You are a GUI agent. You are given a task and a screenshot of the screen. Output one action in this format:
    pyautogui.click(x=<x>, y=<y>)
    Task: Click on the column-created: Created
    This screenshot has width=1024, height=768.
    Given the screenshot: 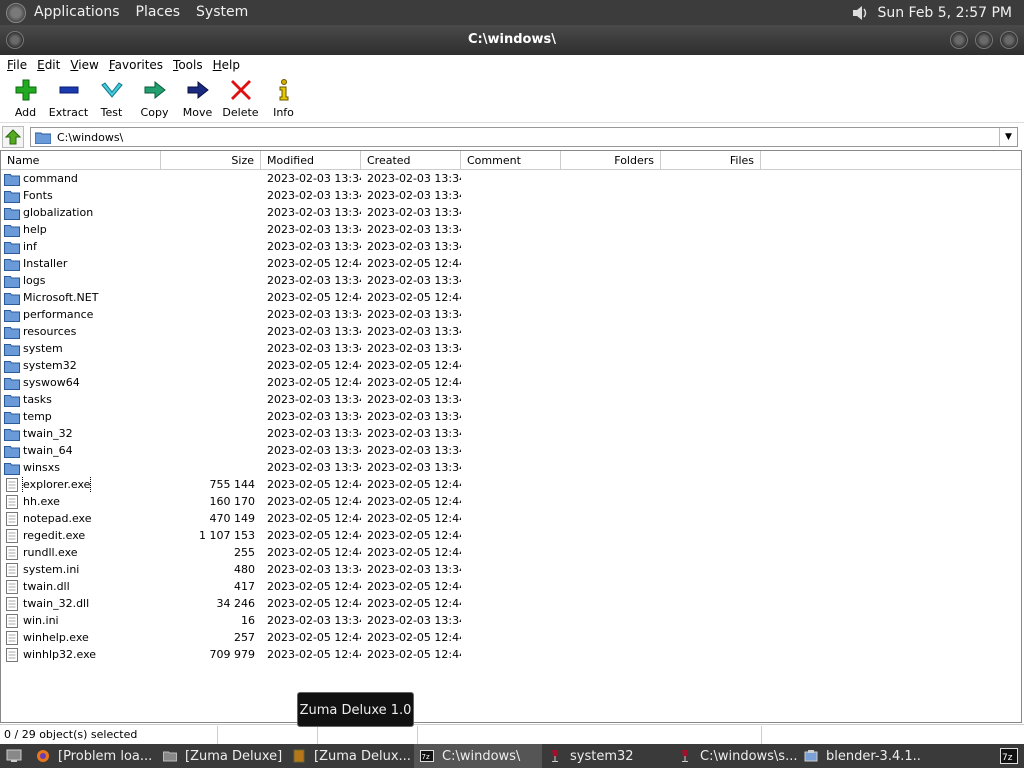 What is the action you would take?
    pyautogui.click(x=411, y=160)
    